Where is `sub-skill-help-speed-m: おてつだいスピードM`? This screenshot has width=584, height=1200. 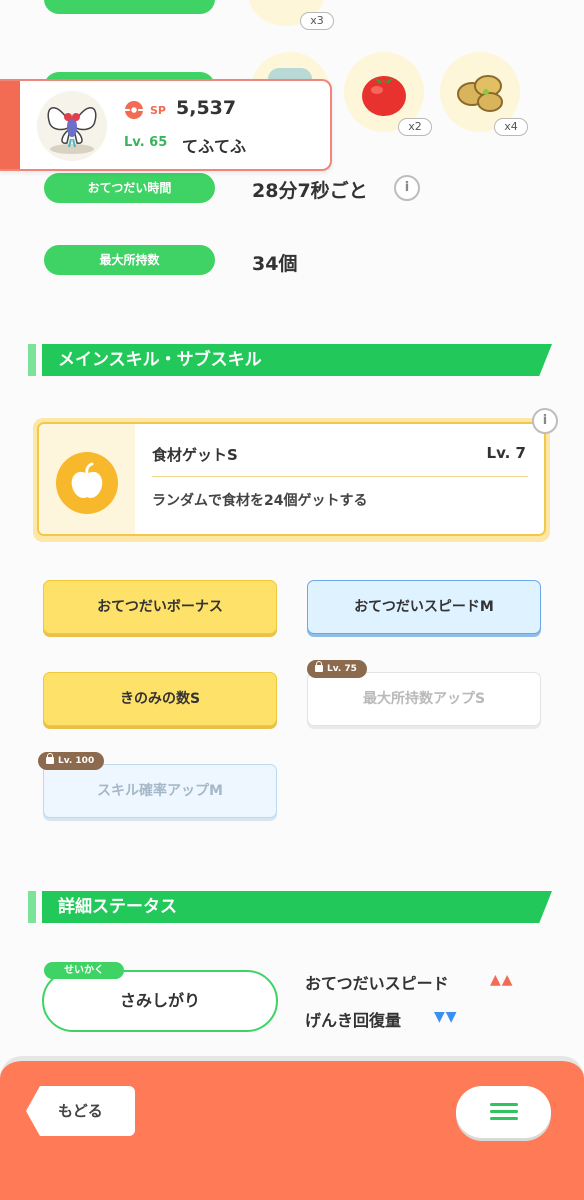 sub-skill-help-speed-m: おてつだいスピードM is located at coordinates (424, 607).